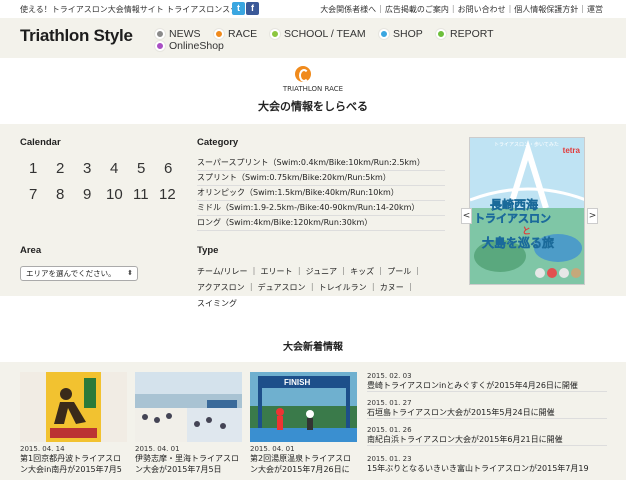 This screenshot has width=626, height=480. Describe the element at coordinates (301, 464) in the screenshot. I see `news-card-text: 第2回湯原温泉トライアスロン大会が2015年7月26日に` at that location.